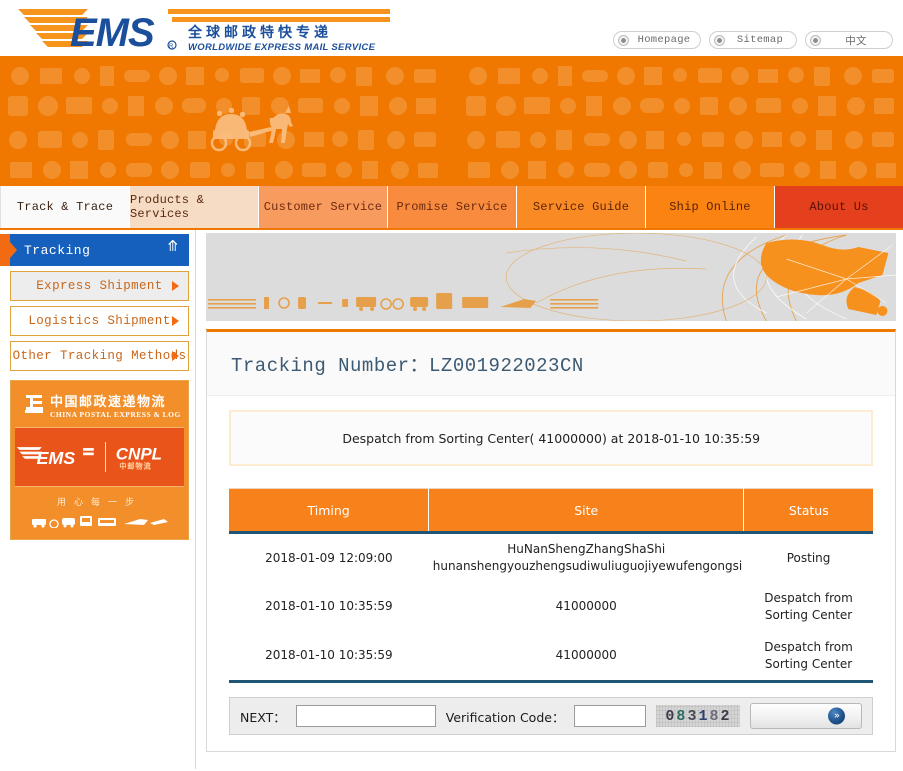 The height and width of the screenshot is (771, 903). What do you see at coordinates (167, 207) in the screenshot?
I see `nav-tab-label: Products & Services` at bounding box center [167, 207].